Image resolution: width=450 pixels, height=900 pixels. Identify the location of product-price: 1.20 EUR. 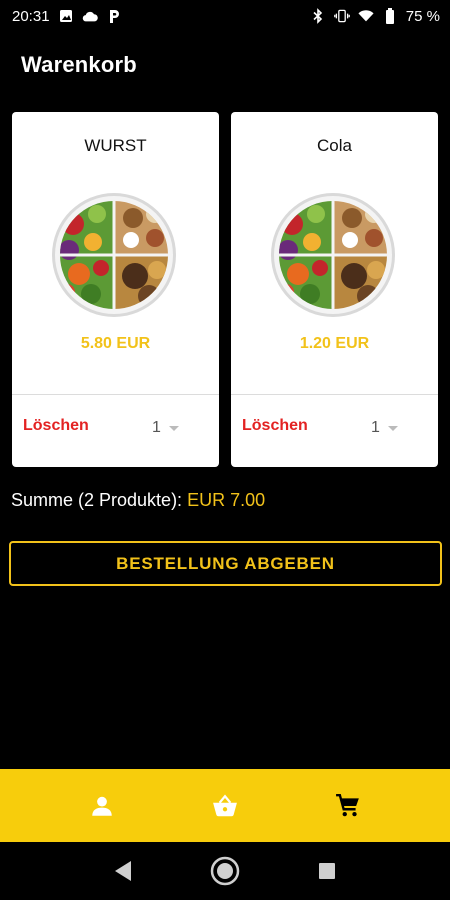
(334, 343).